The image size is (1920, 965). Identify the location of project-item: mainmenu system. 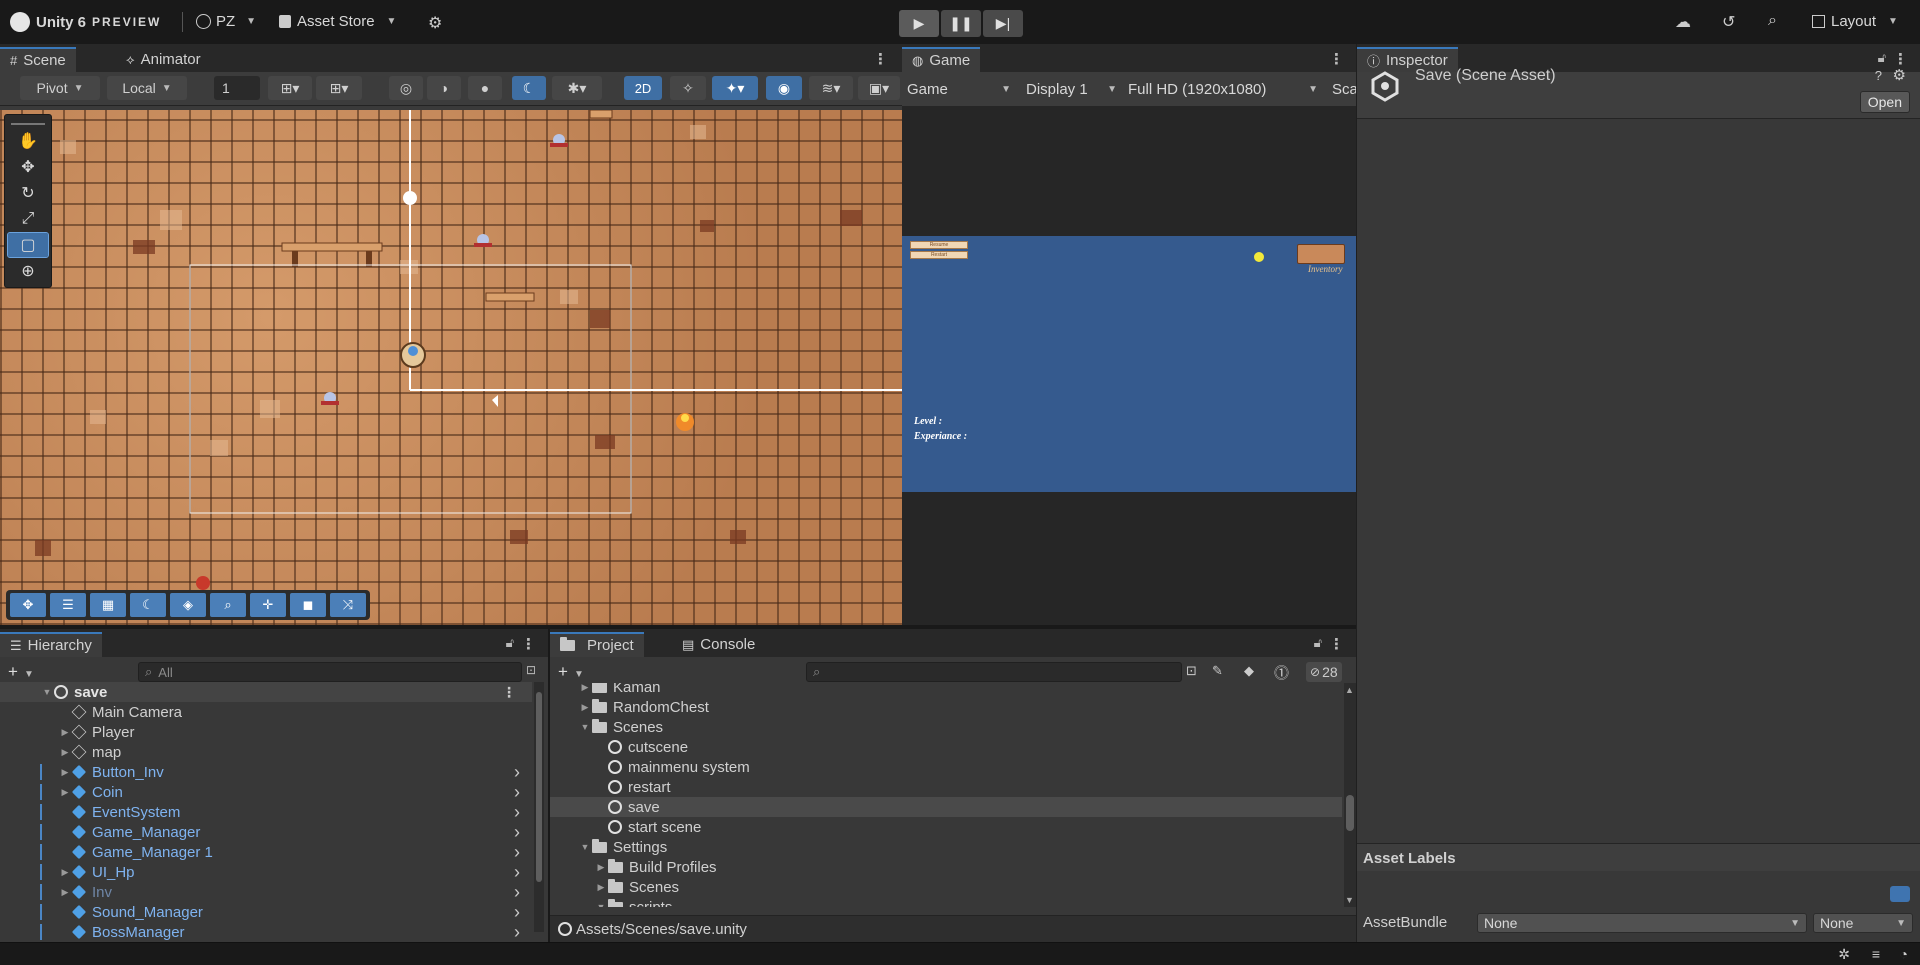
(946, 767).